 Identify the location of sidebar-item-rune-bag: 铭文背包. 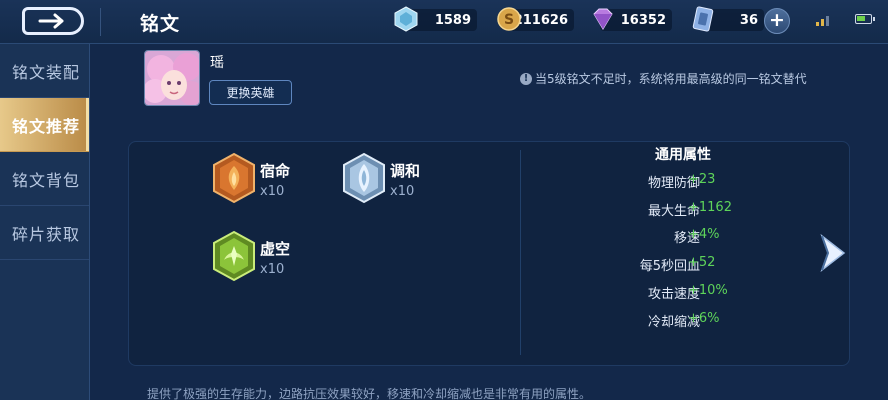
(44, 179).